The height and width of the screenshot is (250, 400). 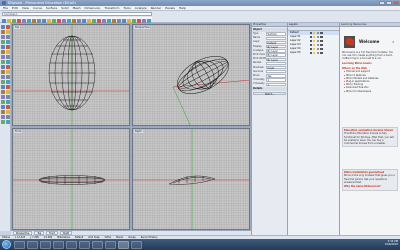 I want to click on start-button, so click(x=6, y=244).